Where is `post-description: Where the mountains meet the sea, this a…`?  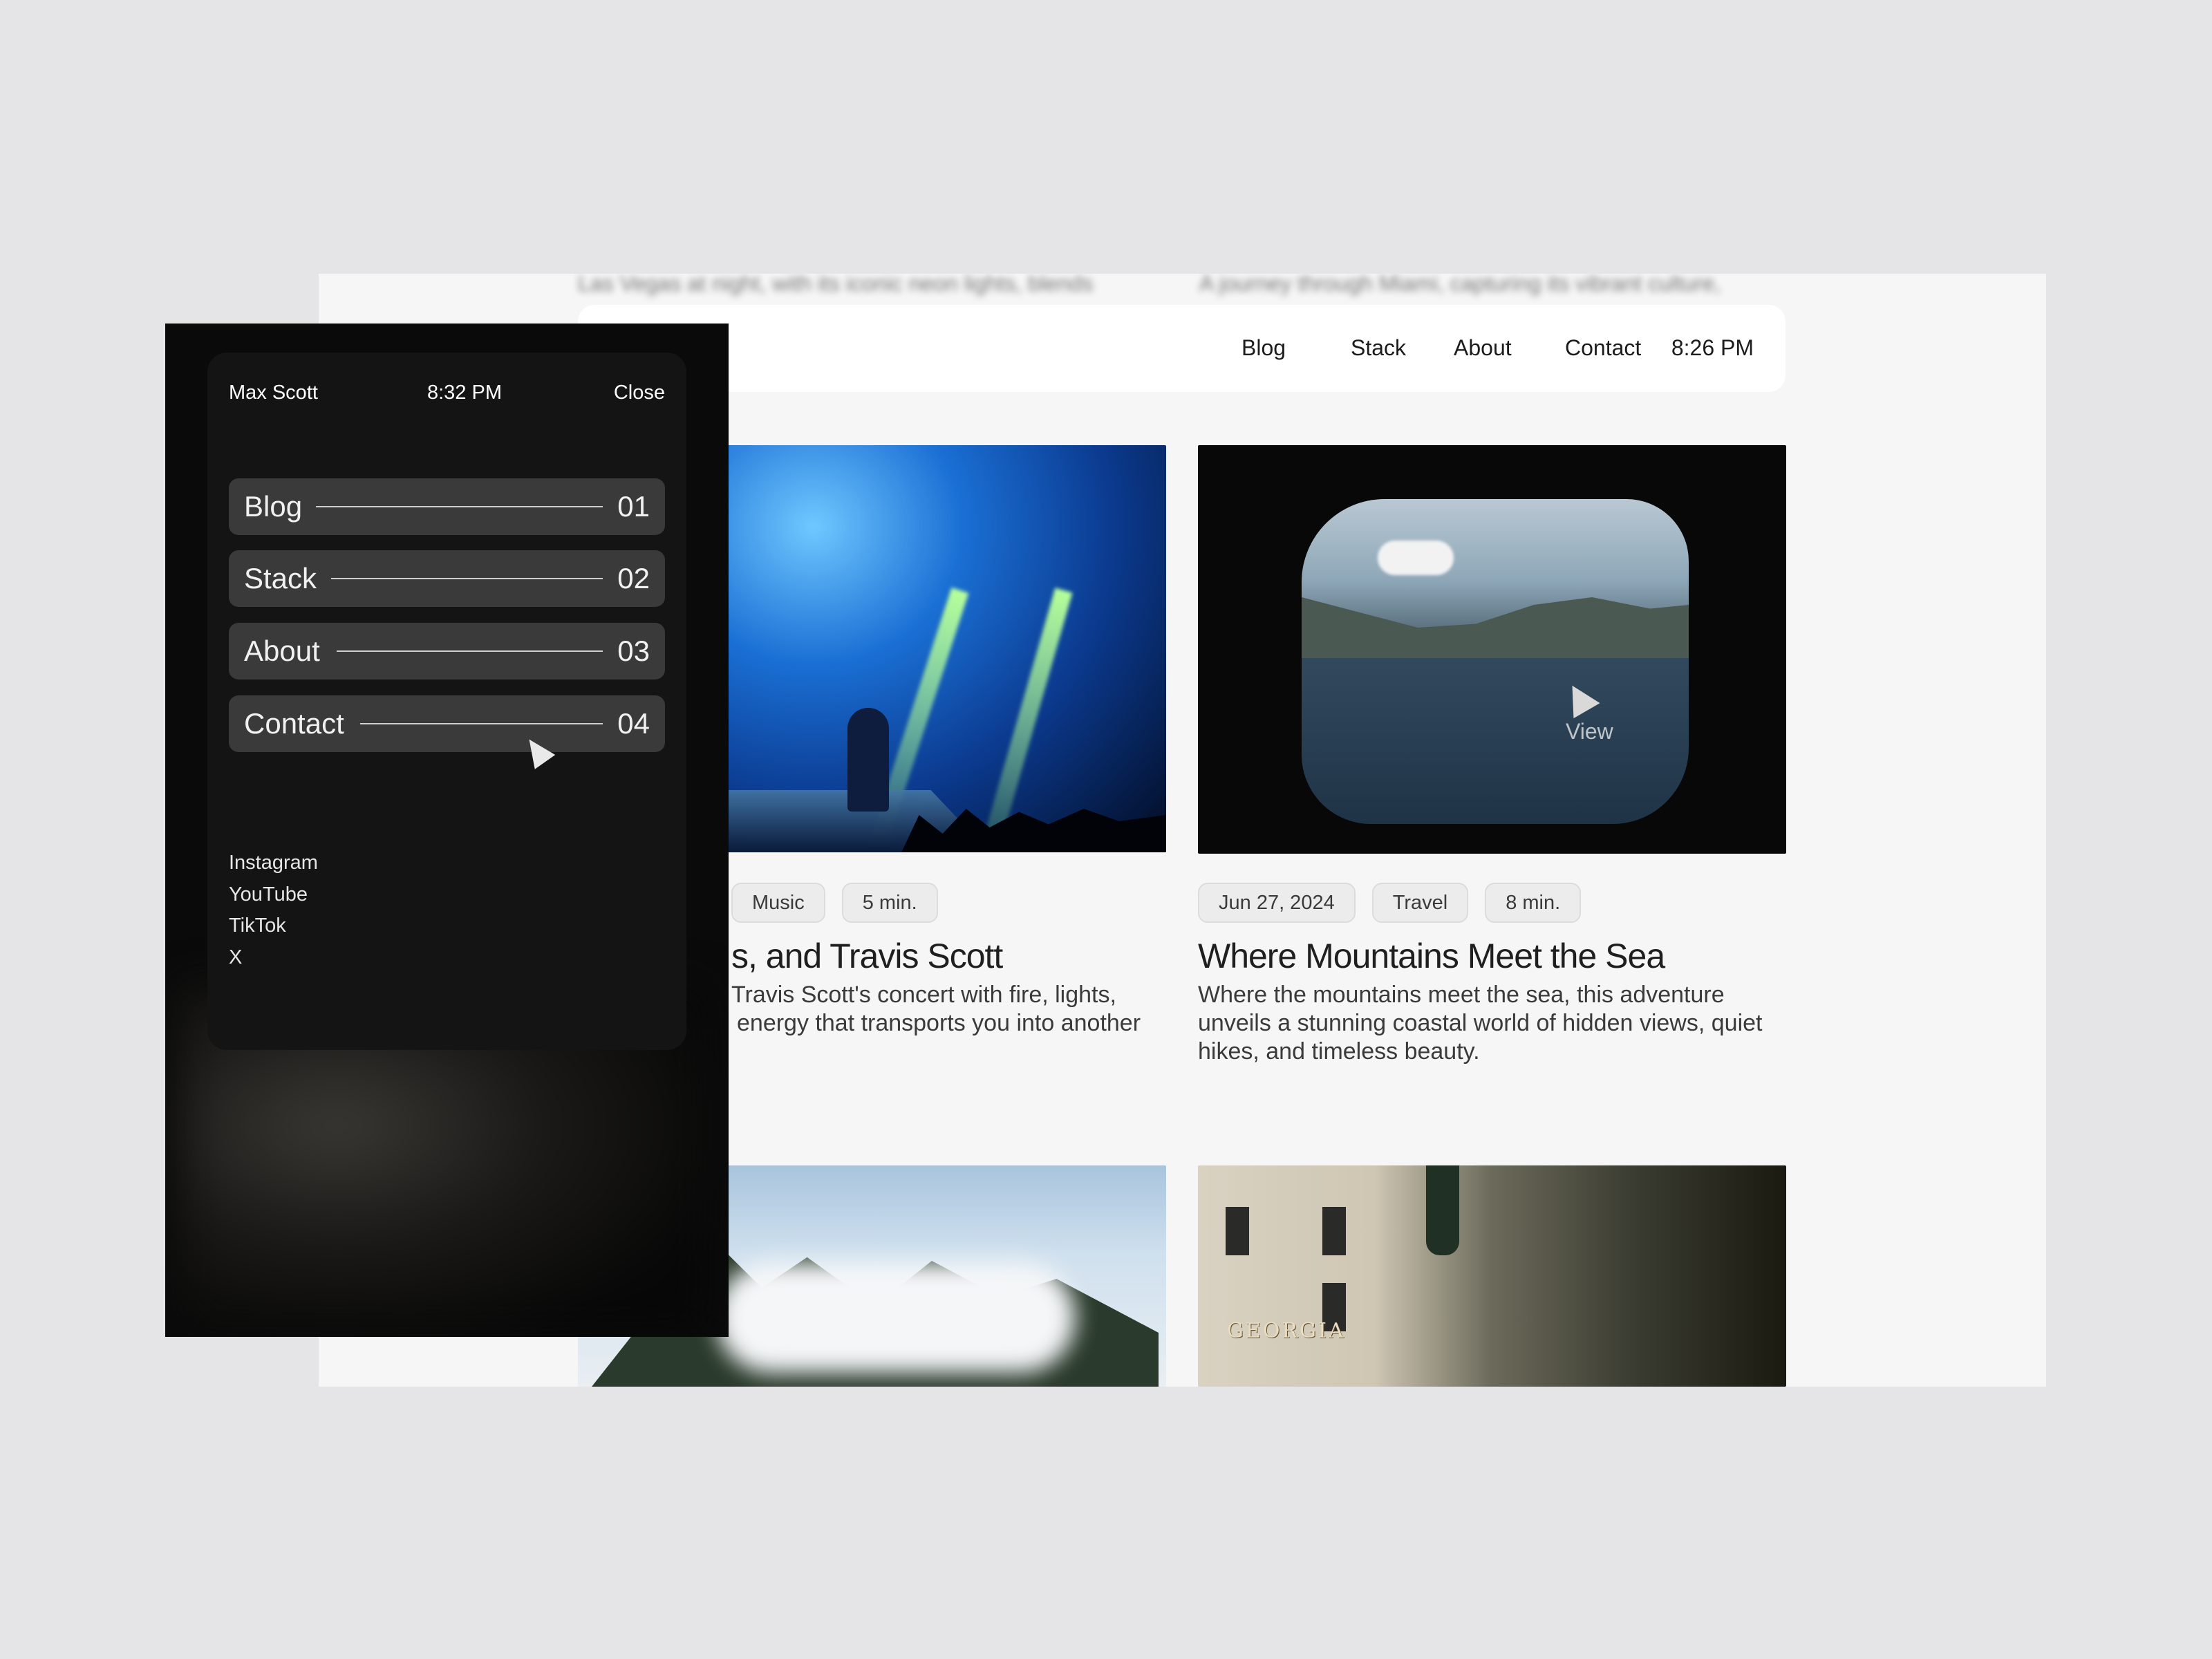
post-description: Where the mountains meet the sea, this a… is located at coordinates (1480, 1023).